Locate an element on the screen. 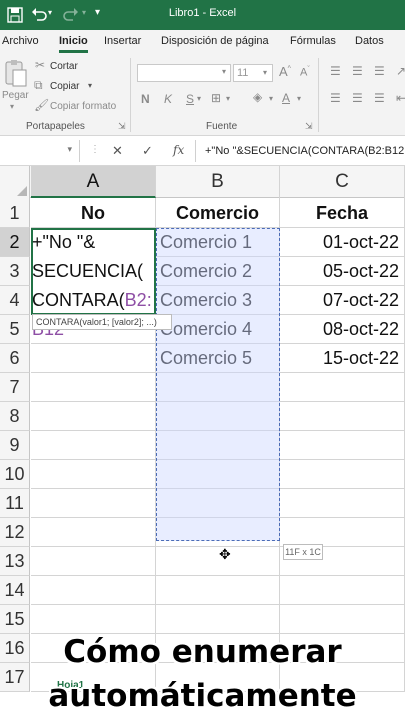 The width and height of the screenshot is (405, 720). tab-datos: Datos is located at coordinates (369, 41).